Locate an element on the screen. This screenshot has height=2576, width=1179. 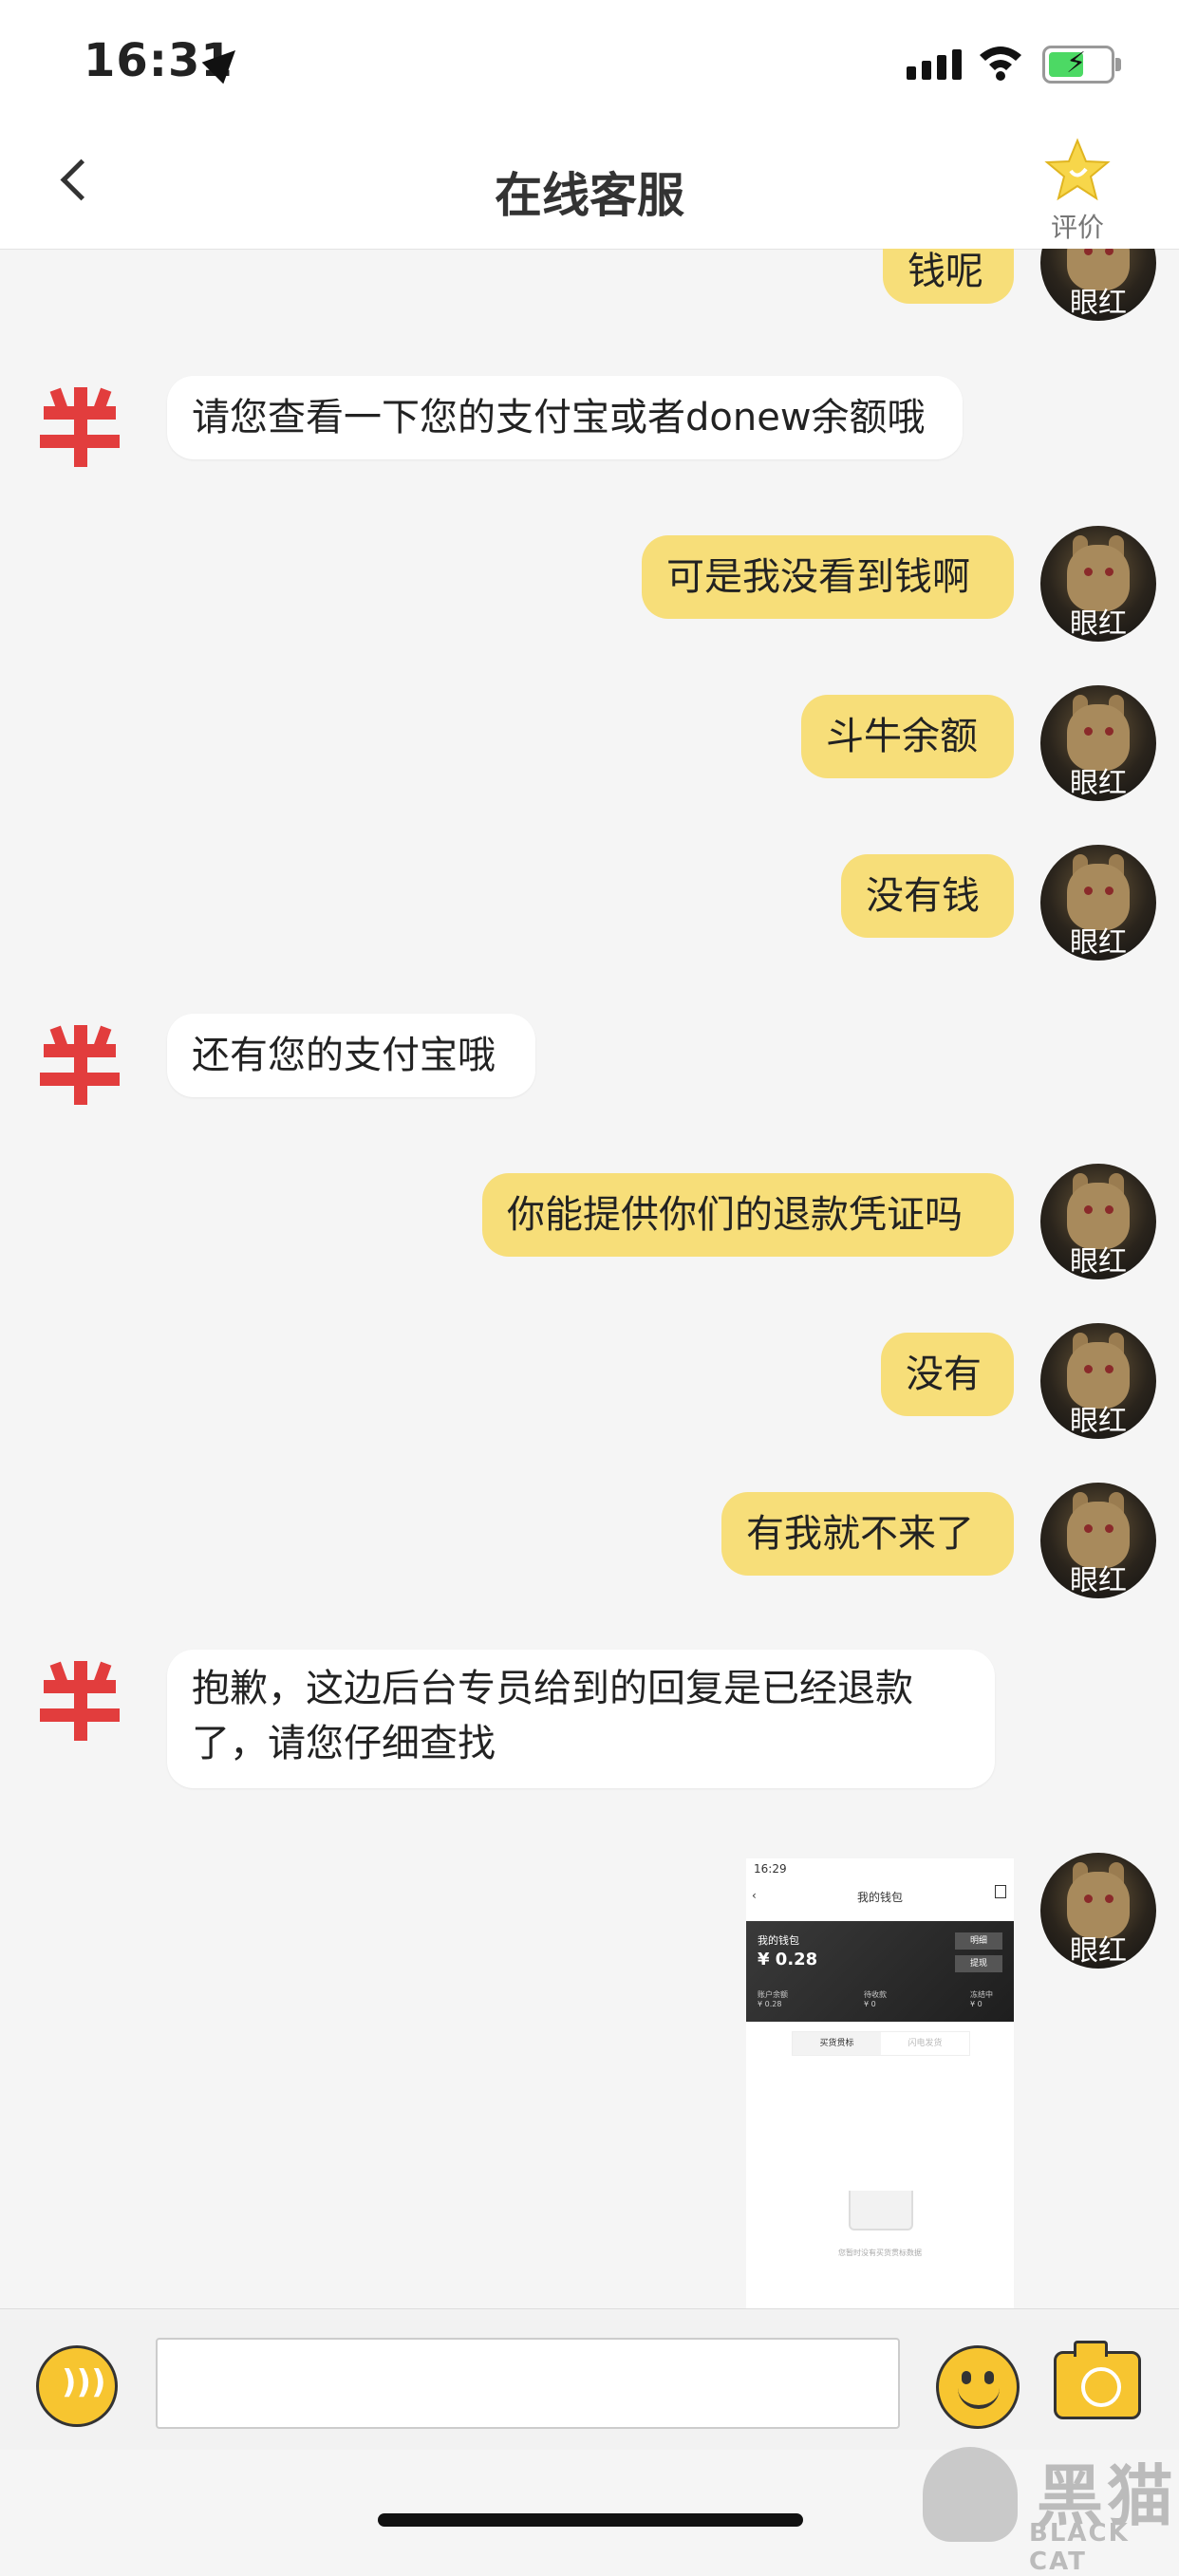
input-bar: ))) is located at coordinates (589, 2379).